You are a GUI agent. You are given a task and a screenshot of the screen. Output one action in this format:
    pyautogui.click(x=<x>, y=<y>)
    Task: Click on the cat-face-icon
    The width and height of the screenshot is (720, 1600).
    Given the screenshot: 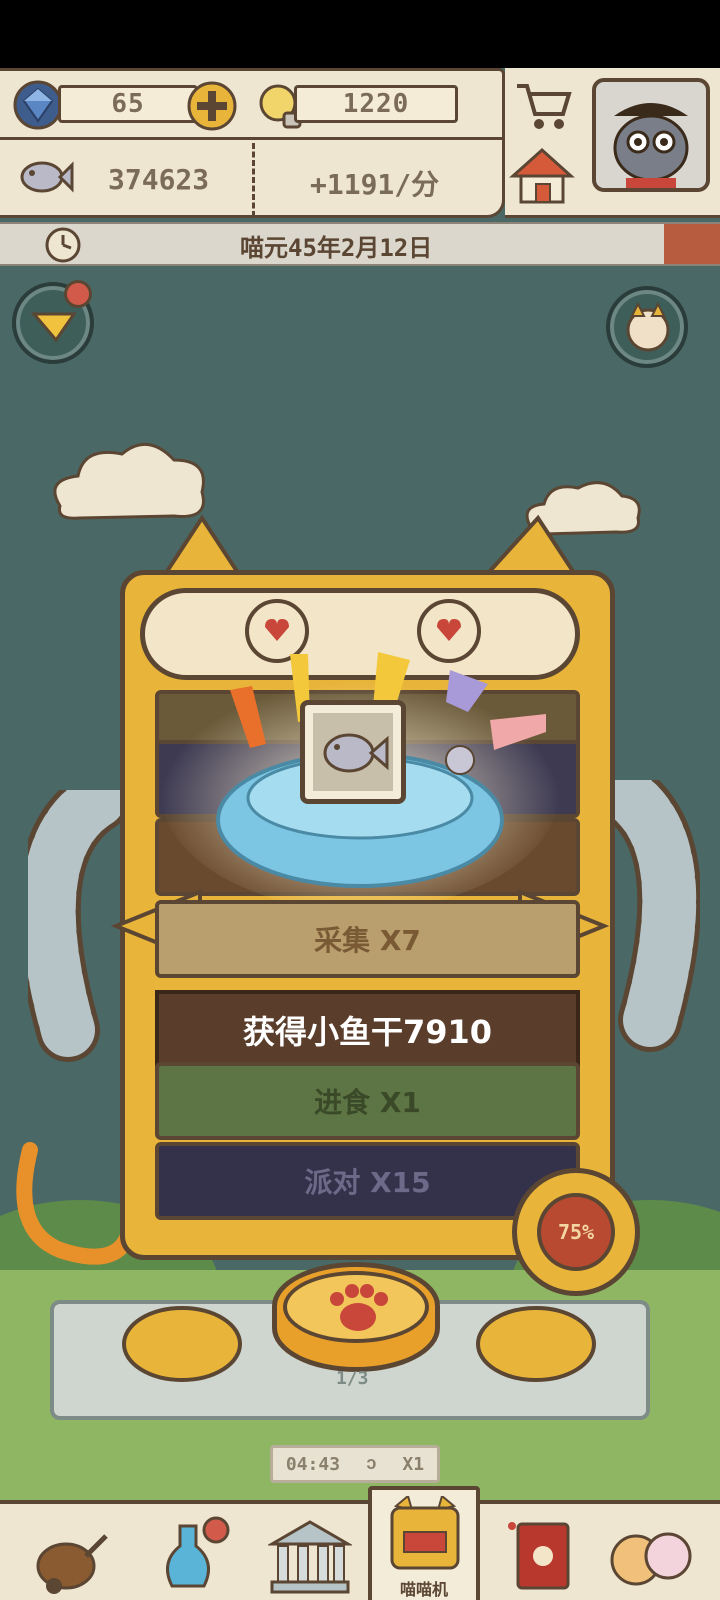 What is the action you would take?
    pyautogui.click(x=648, y=327)
    